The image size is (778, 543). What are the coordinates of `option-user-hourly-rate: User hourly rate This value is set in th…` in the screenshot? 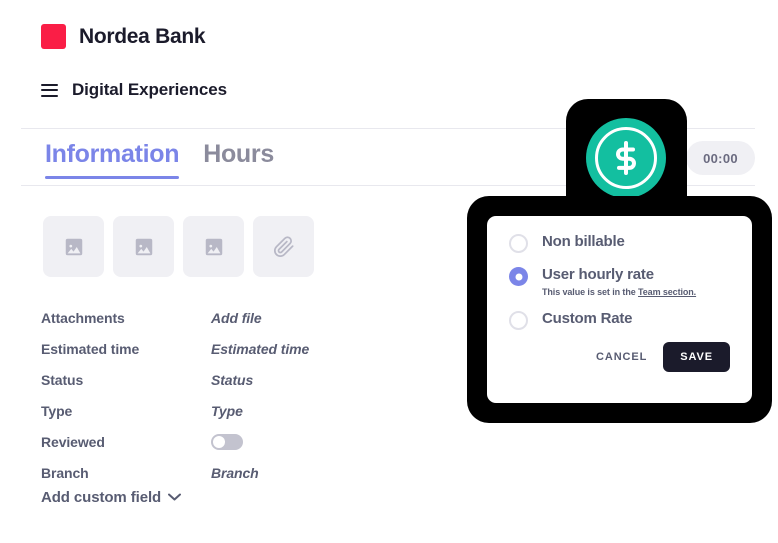 It's located at (619, 281).